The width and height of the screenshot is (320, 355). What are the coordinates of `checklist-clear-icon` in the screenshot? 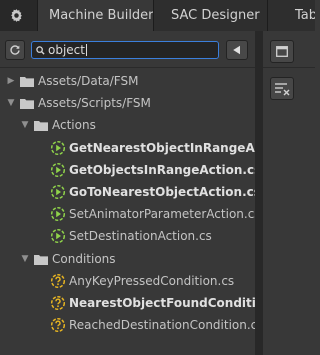 It's located at (282, 88).